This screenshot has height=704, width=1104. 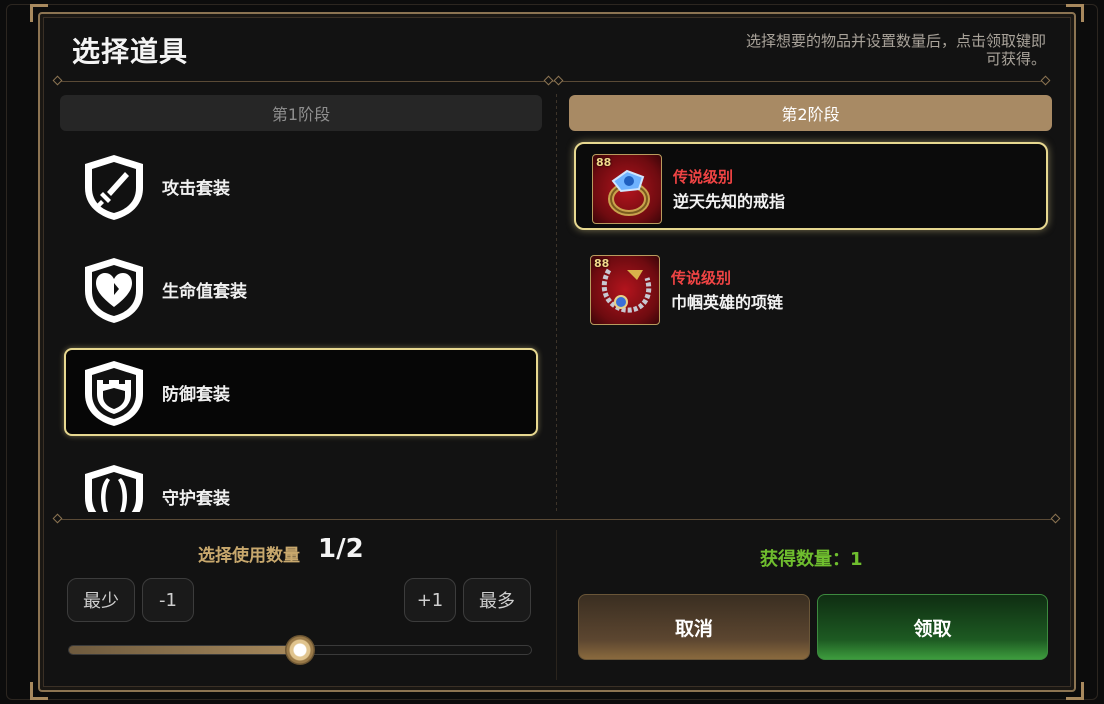 I want to click on tab-stage-2: 第2阶段, so click(x=810, y=113).